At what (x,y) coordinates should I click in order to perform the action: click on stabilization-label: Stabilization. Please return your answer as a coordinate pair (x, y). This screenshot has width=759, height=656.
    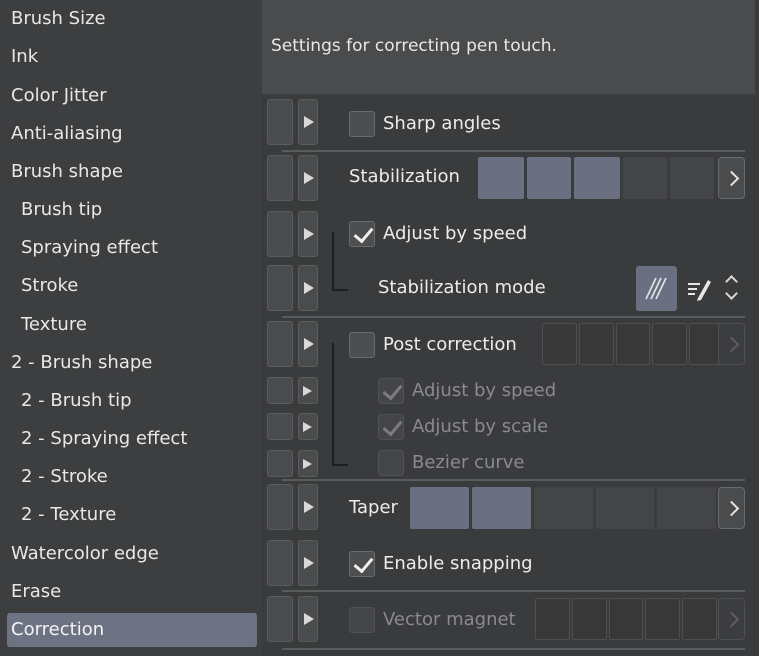
    Looking at the image, I should click on (404, 176).